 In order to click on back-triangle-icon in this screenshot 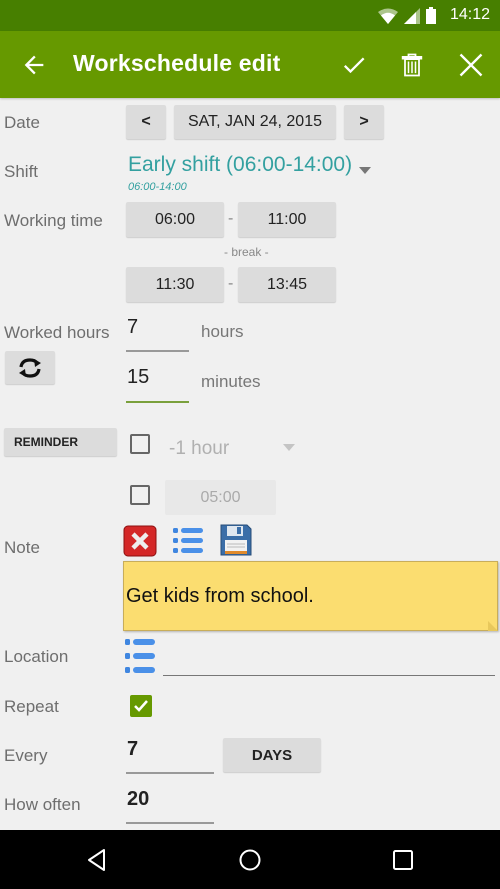, I will do `click(97, 860)`.